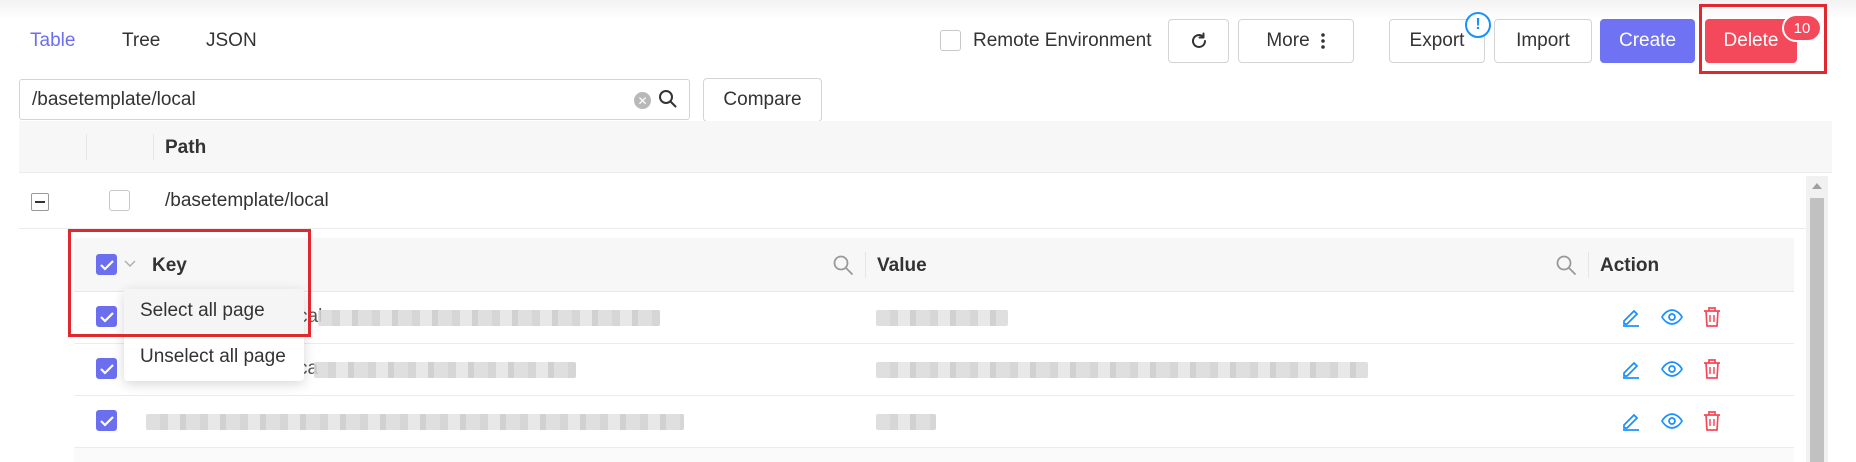 The height and width of the screenshot is (462, 1856). I want to click on path-search-box: ✕, so click(354, 99).